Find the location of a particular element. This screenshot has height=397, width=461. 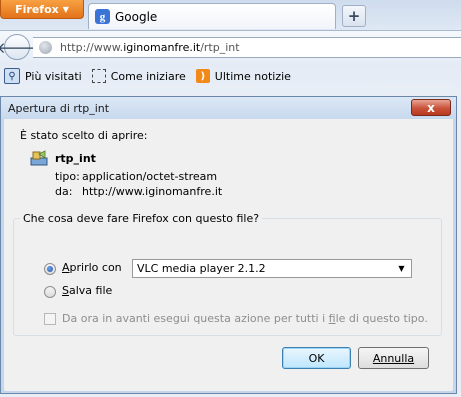

from-label: da: is located at coordinates (64, 191).